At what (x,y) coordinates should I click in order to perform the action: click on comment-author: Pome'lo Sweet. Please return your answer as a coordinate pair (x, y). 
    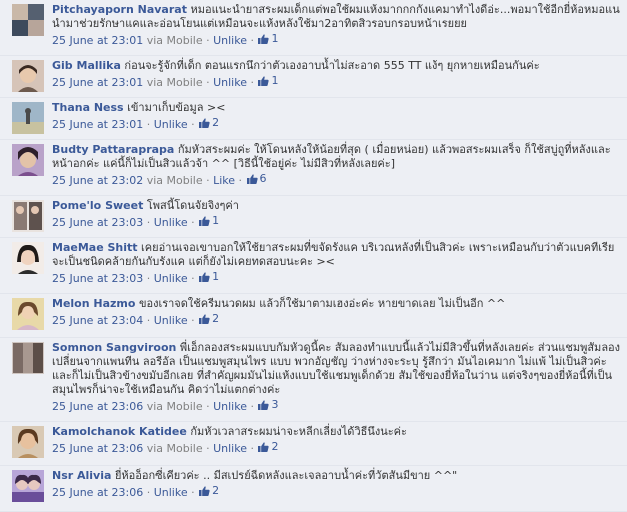
    Looking at the image, I should click on (97, 205).